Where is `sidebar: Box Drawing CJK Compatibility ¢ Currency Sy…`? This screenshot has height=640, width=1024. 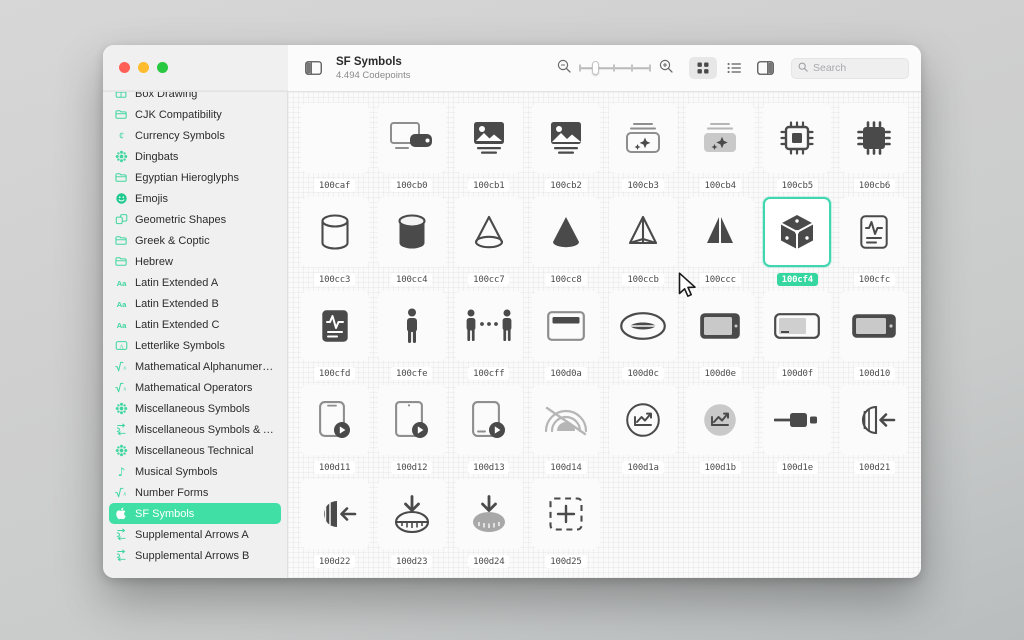
sidebar: Box Drawing CJK Compatibility ¢ Currency Sy… is located at coordinates (195, 335).